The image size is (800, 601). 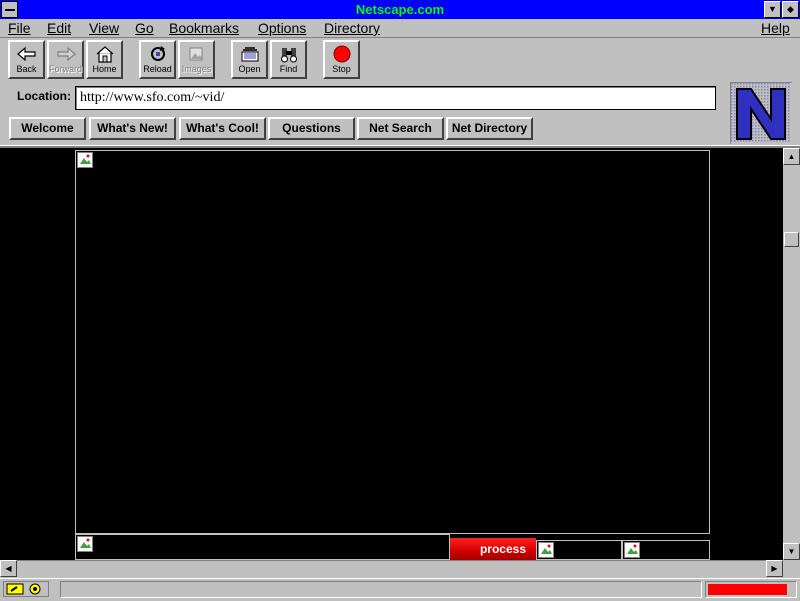 What do you see at coordinates (493, 549) in the screenshot?
I see `process-button: process` at bounding box center [493, 549].